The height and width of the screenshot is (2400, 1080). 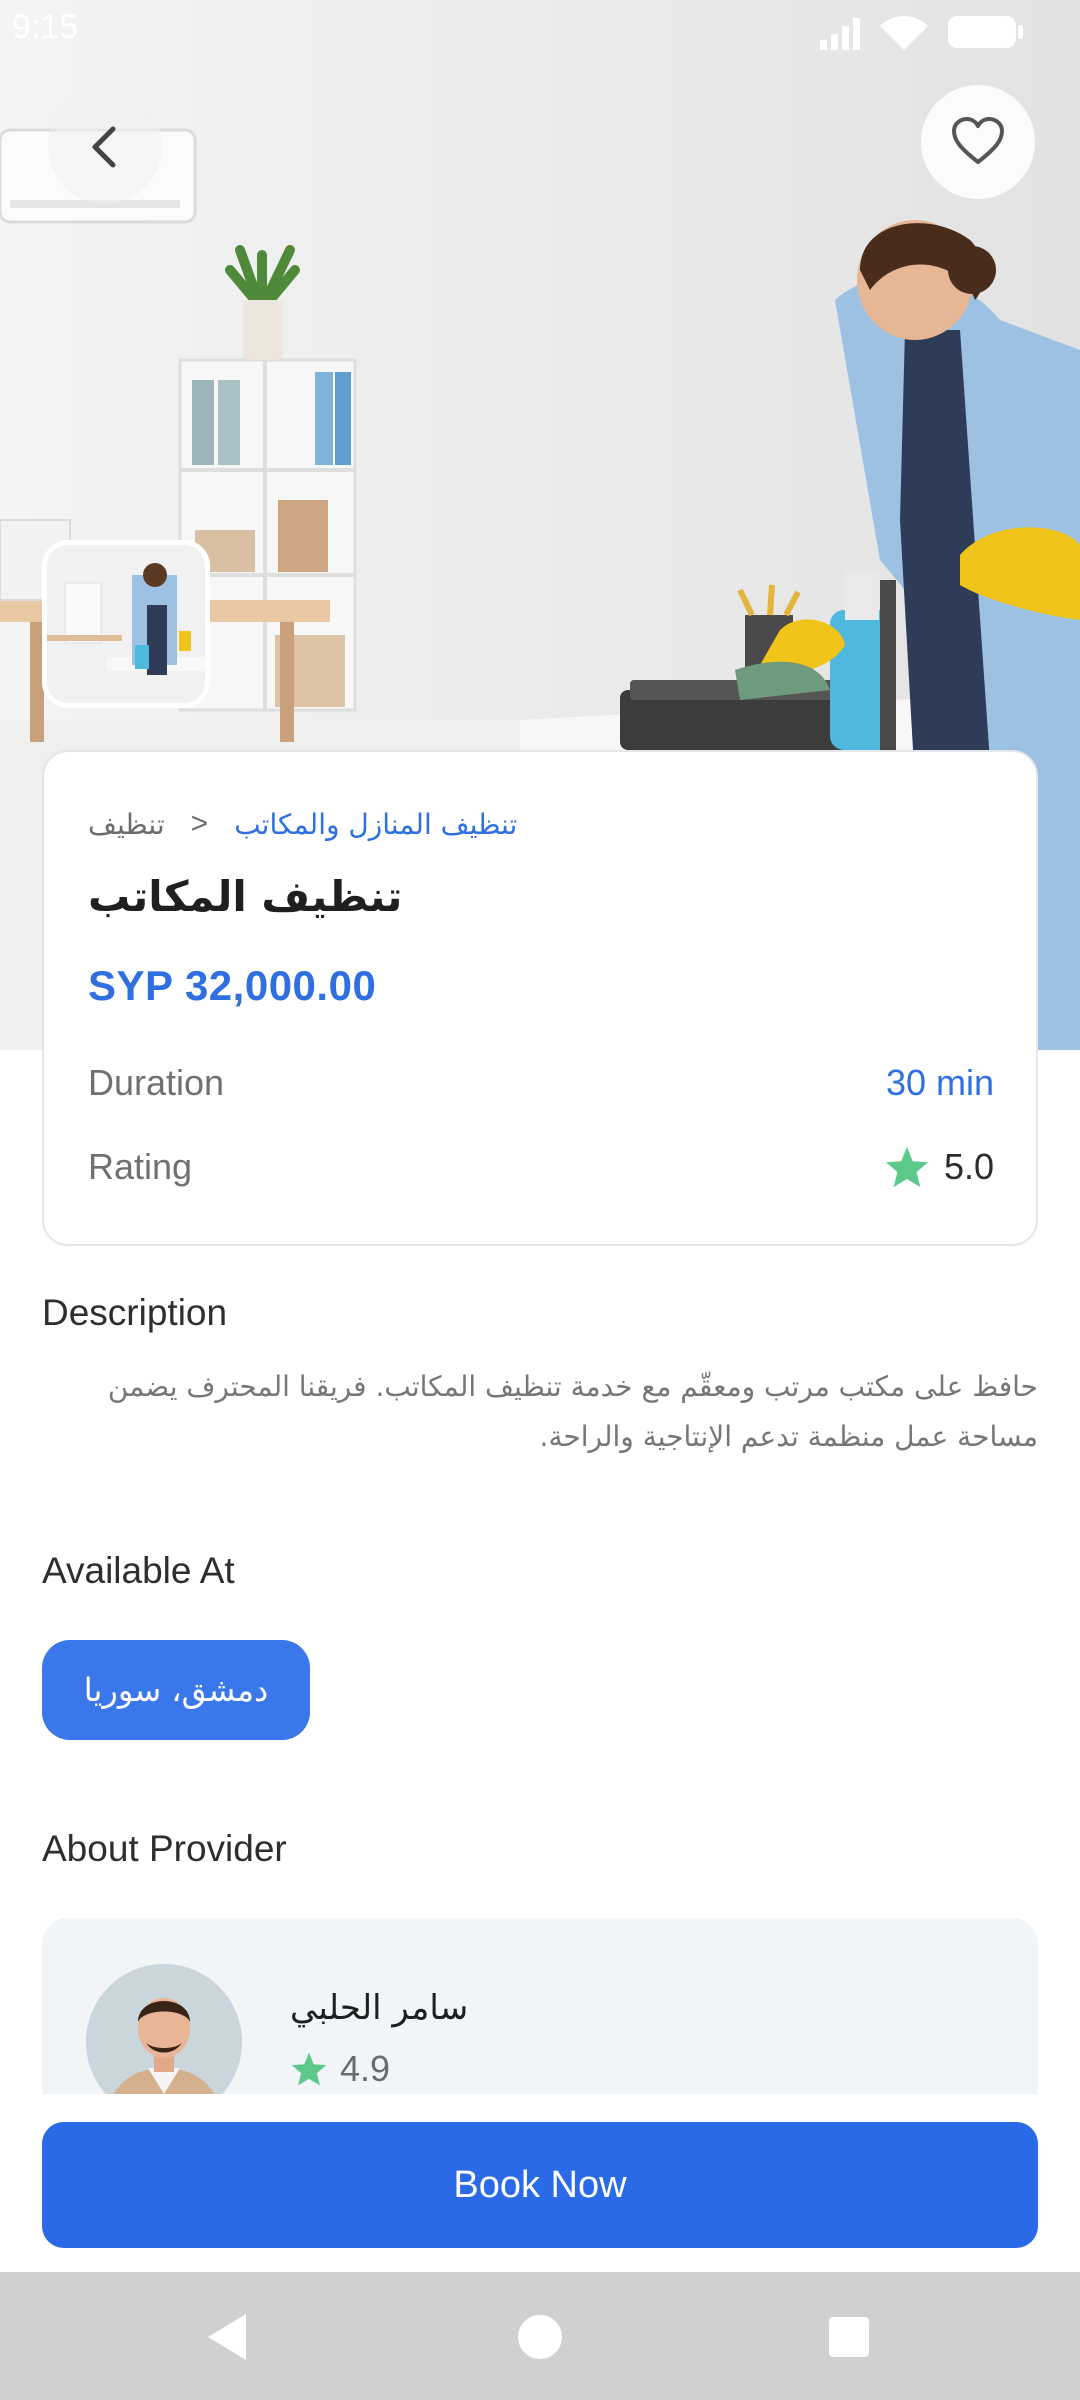 I want to click on rating-display: 5.0, so click(x=939, y=1167).